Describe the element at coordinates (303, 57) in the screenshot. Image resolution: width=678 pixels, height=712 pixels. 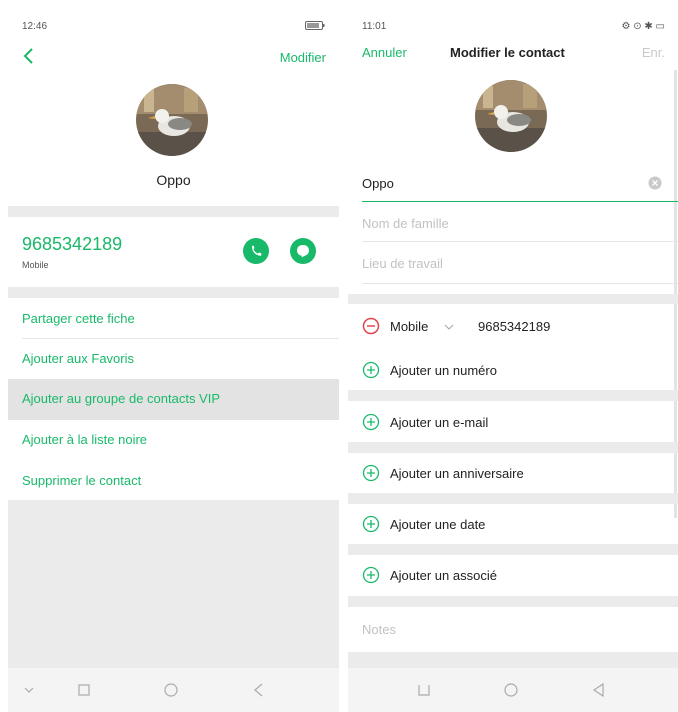
I see `modify-button: Modifier` at that location.